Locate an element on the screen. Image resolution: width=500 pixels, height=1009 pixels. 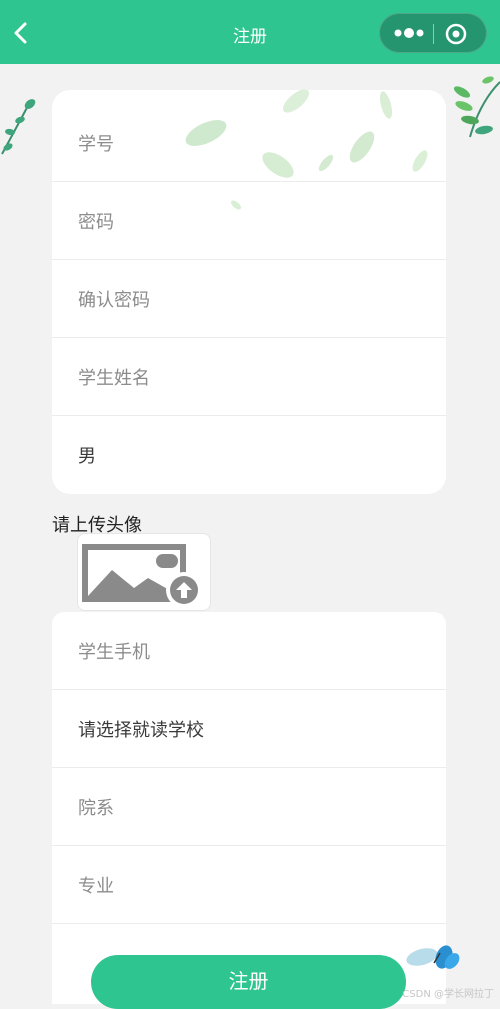
school-select: 请选择就读学校 is located at coordinates (249, 729).